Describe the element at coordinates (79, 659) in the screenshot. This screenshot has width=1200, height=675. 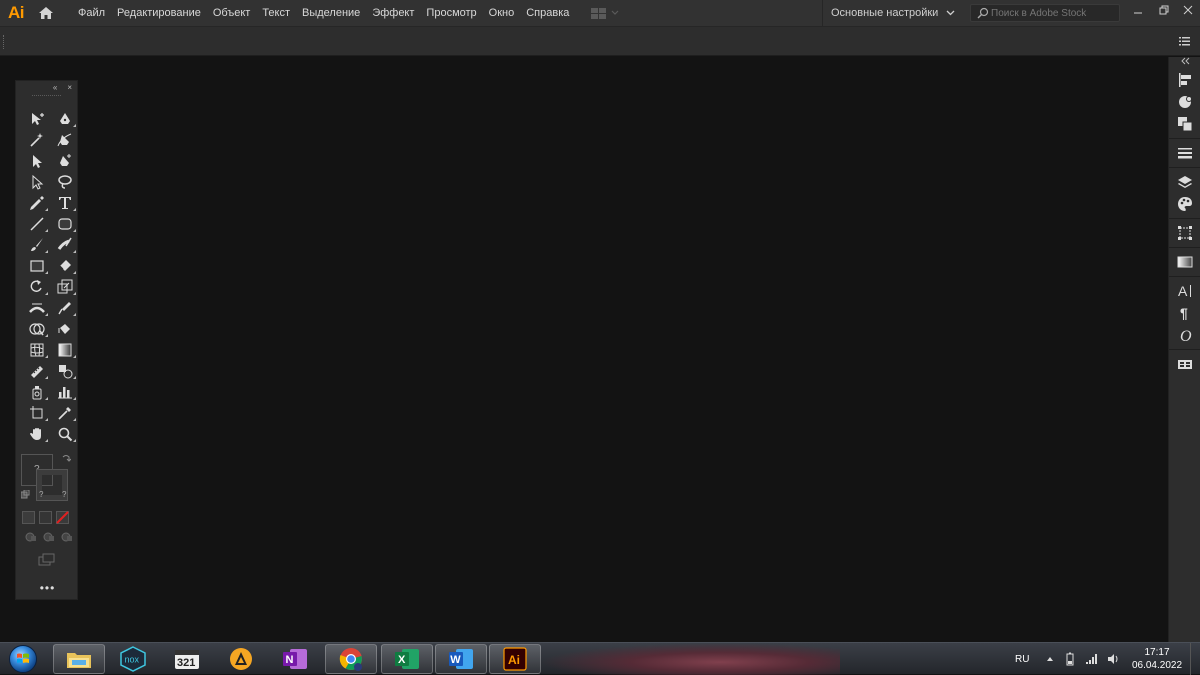
I see `taskbar-explorer` at that location.